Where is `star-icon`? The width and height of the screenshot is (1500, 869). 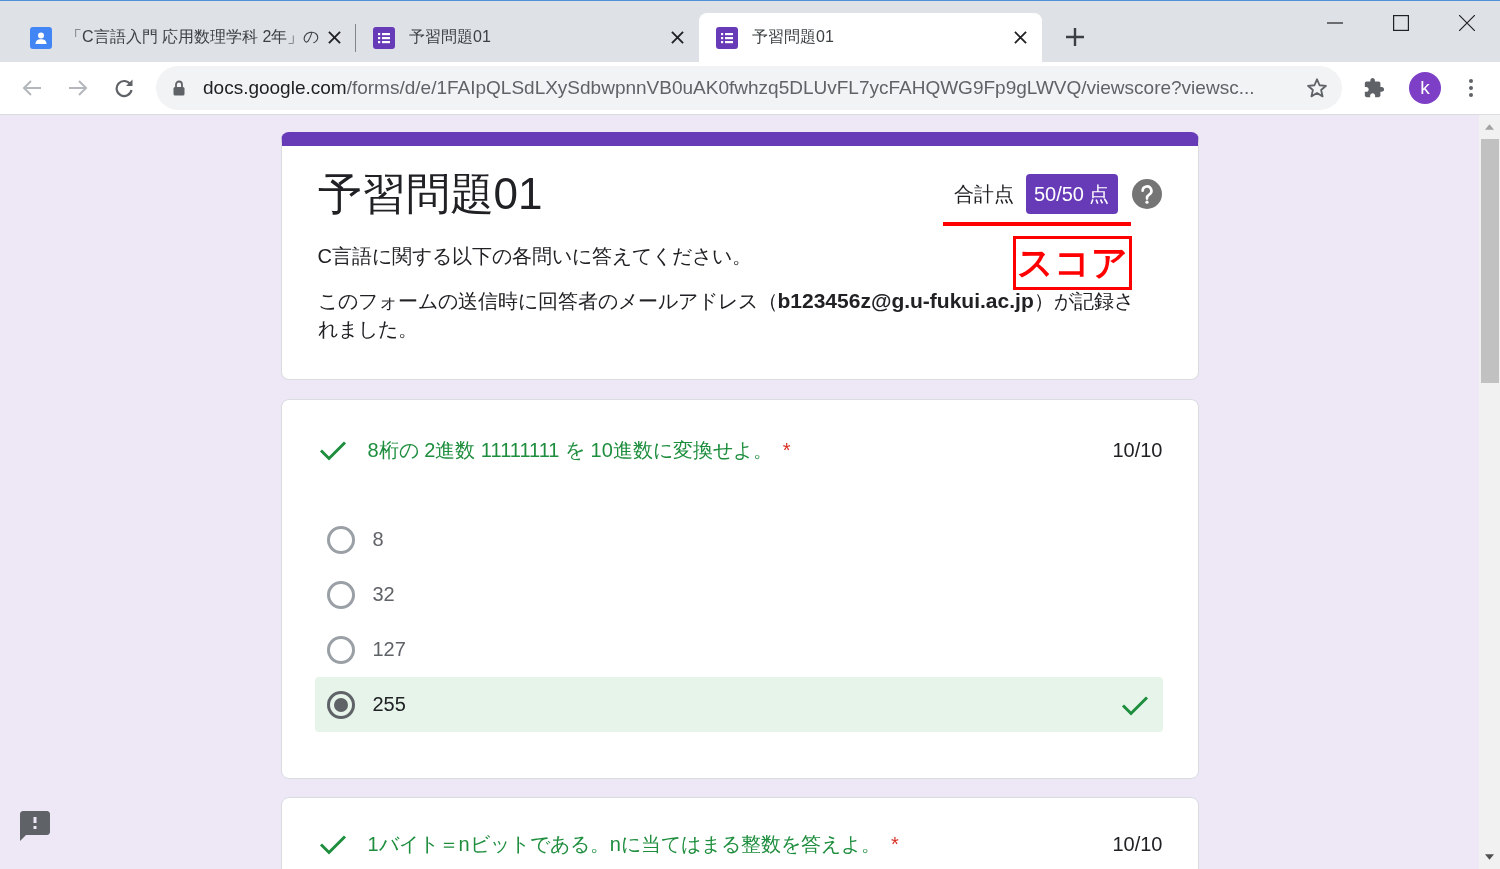 star-icon is located at coordinates (1317, 88).